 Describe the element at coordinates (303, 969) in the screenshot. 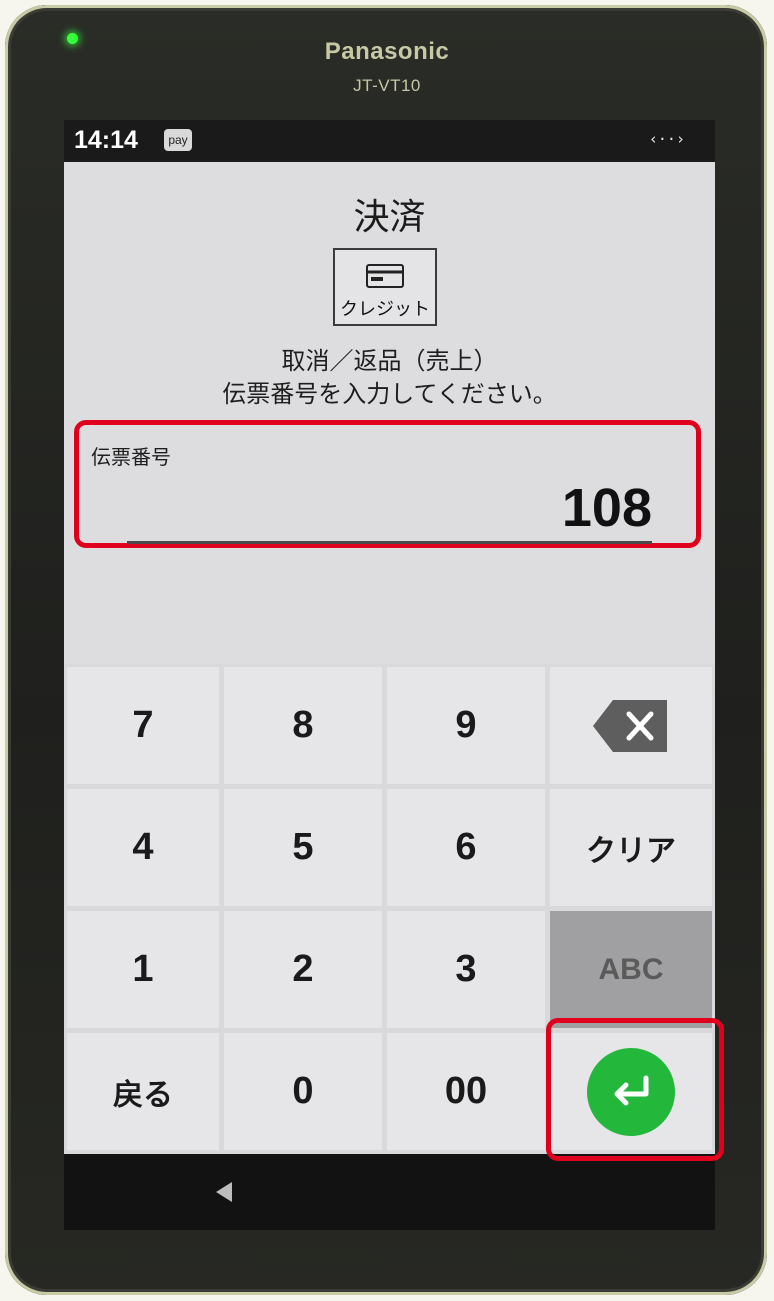

I see `key-2: 2` at that location.